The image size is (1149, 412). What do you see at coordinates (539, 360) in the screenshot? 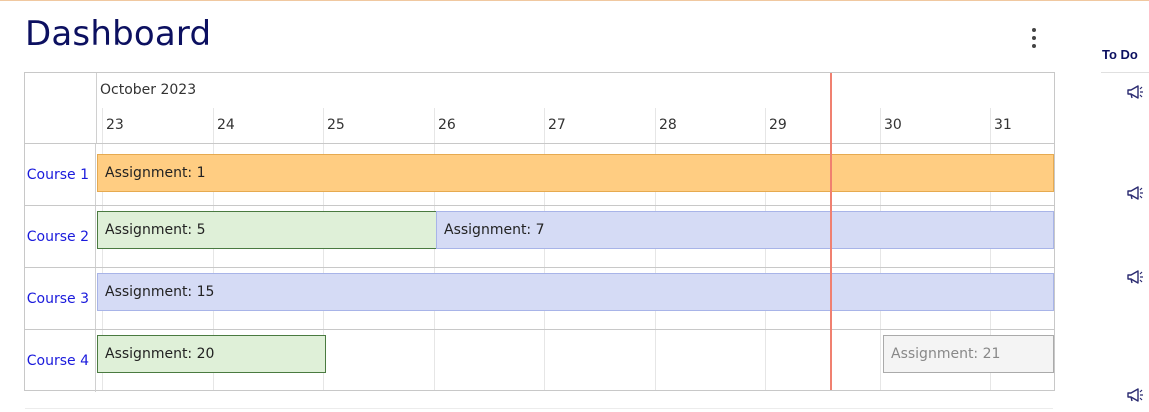
I see `course-row: Course 4 Assignment: 20 Assignment: 21` at bounding box center [539, 360].